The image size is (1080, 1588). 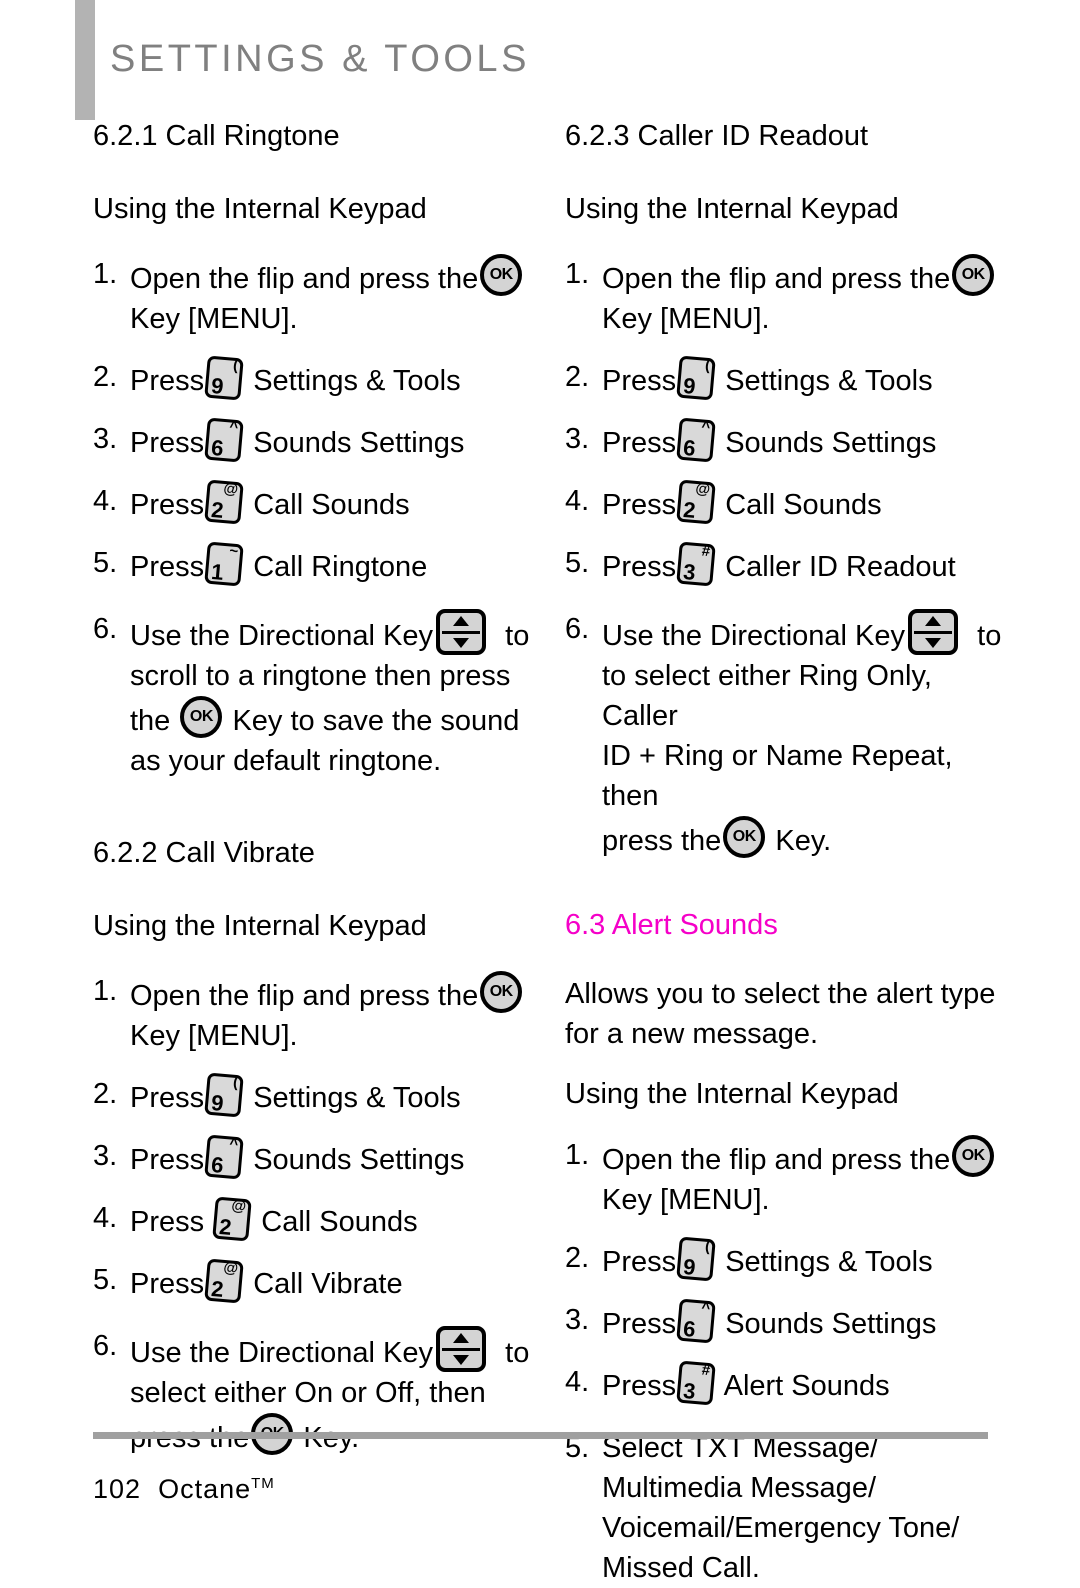 I want to click on number-key-symbol: #, so click(x=706, y=1370).